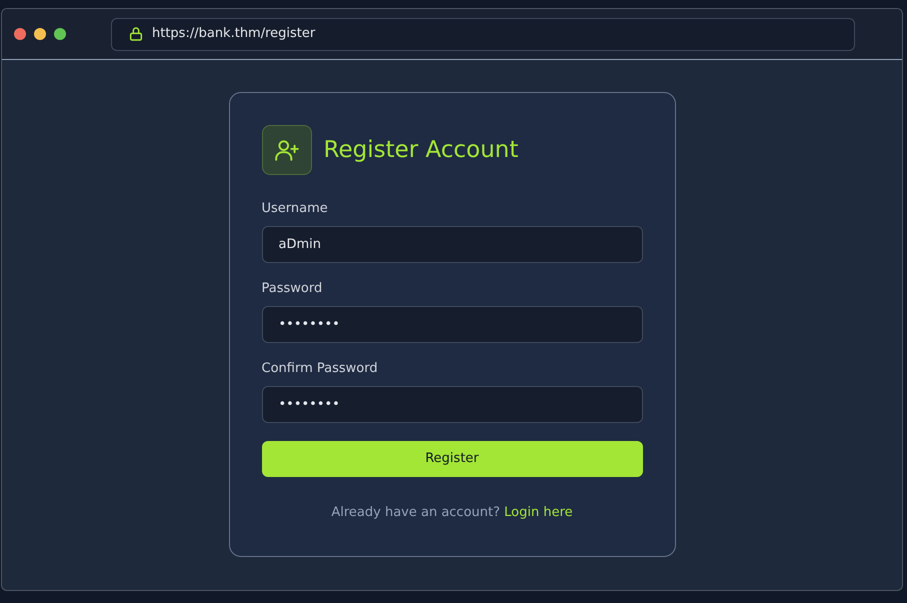  I want to click on field-label: Password, so click(293, 289).